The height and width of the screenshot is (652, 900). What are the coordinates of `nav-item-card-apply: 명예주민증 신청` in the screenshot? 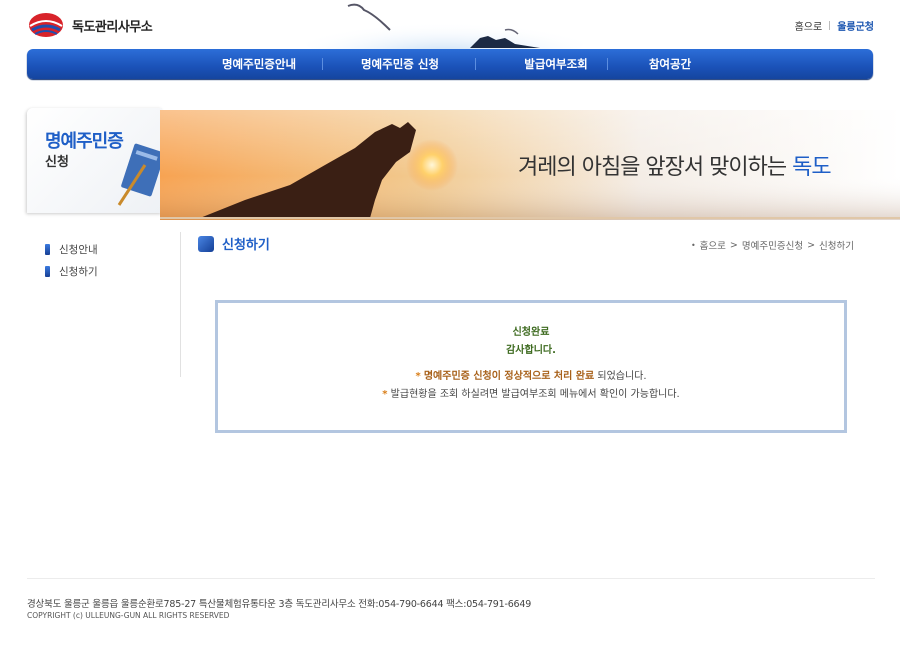 It's located at (400, 64).